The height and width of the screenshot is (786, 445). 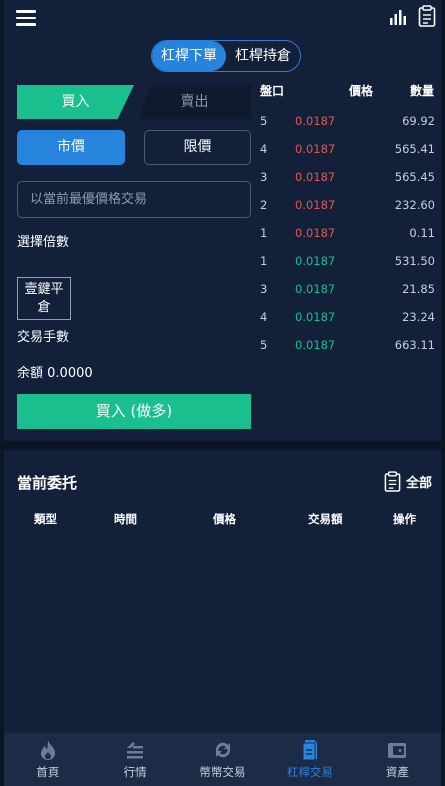 I want to click on balance-value: 0.0000, so click(x=70, y=373).